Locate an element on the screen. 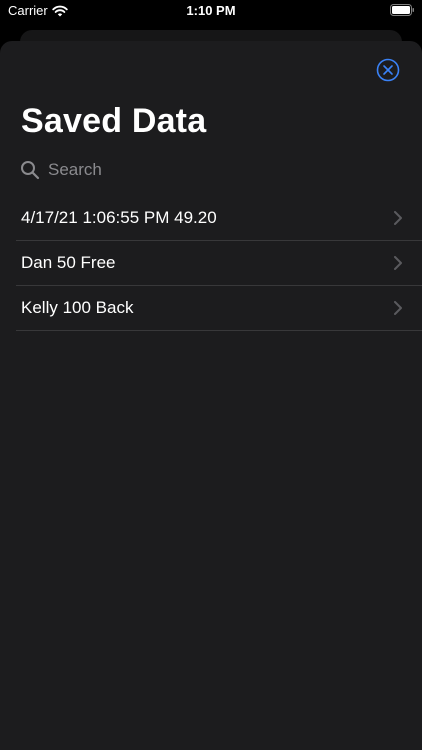  page-title: Saved Data is located at coordinates (114, 121).